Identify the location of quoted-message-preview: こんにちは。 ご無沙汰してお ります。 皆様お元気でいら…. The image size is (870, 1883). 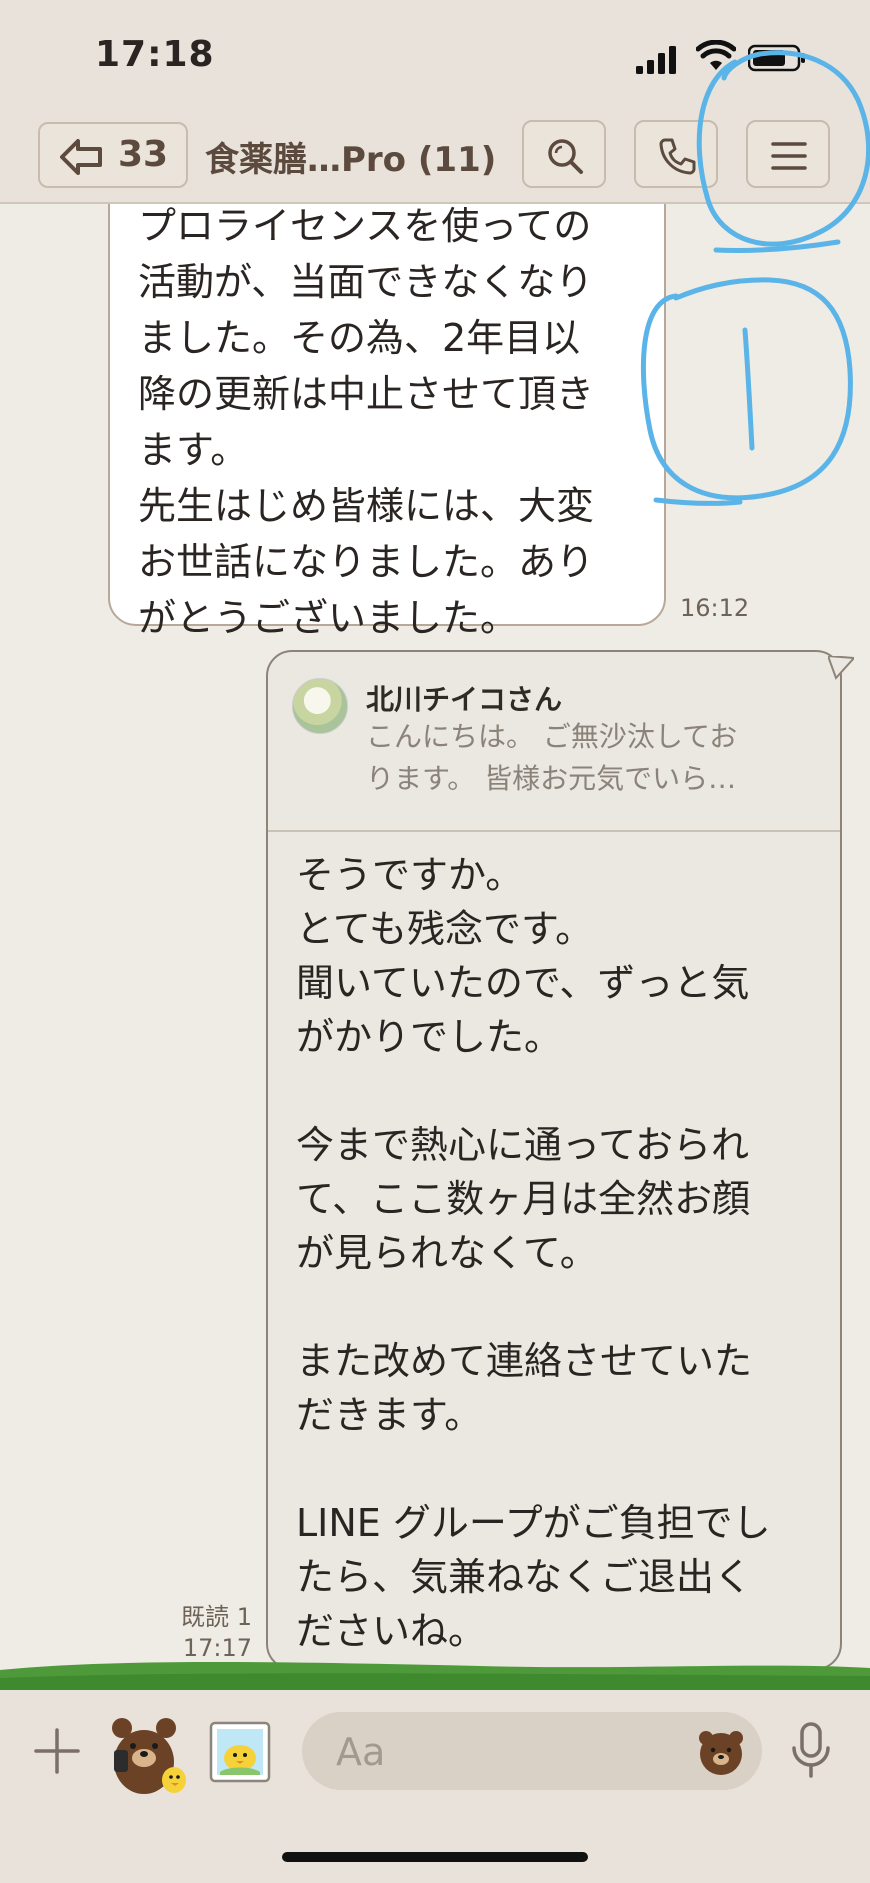
(591, 758).